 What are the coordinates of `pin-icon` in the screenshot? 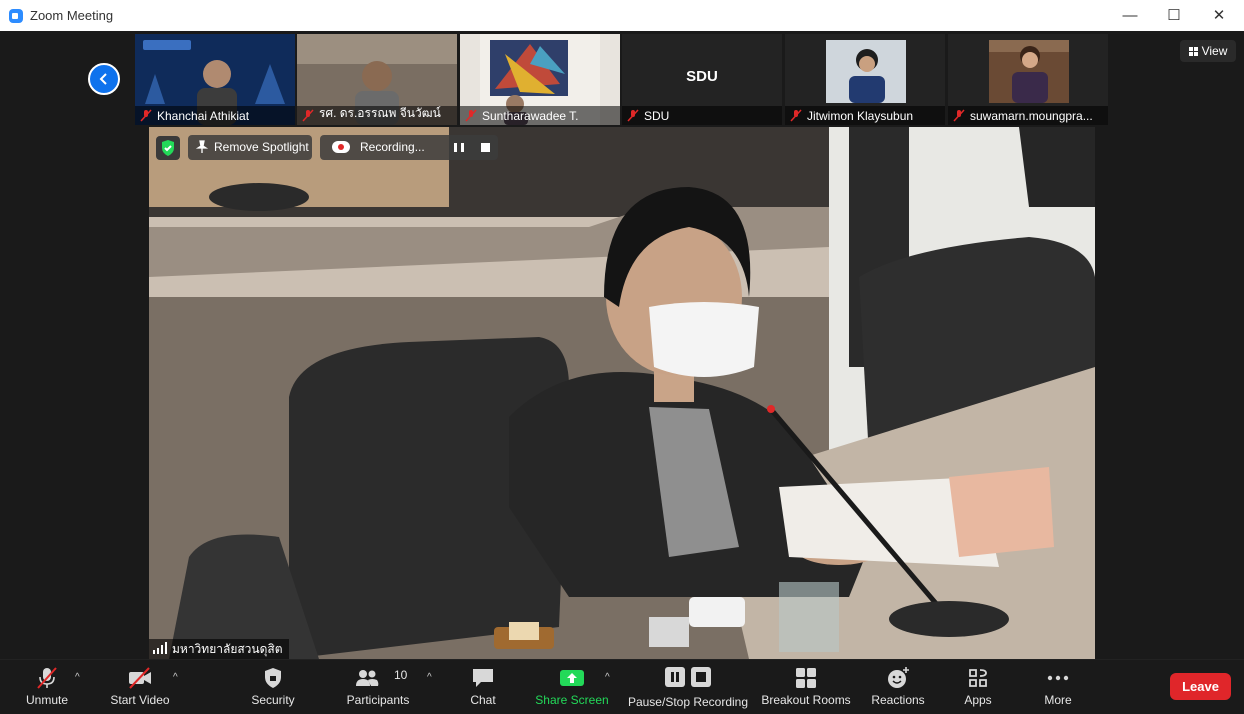 It's located at (202, 146).